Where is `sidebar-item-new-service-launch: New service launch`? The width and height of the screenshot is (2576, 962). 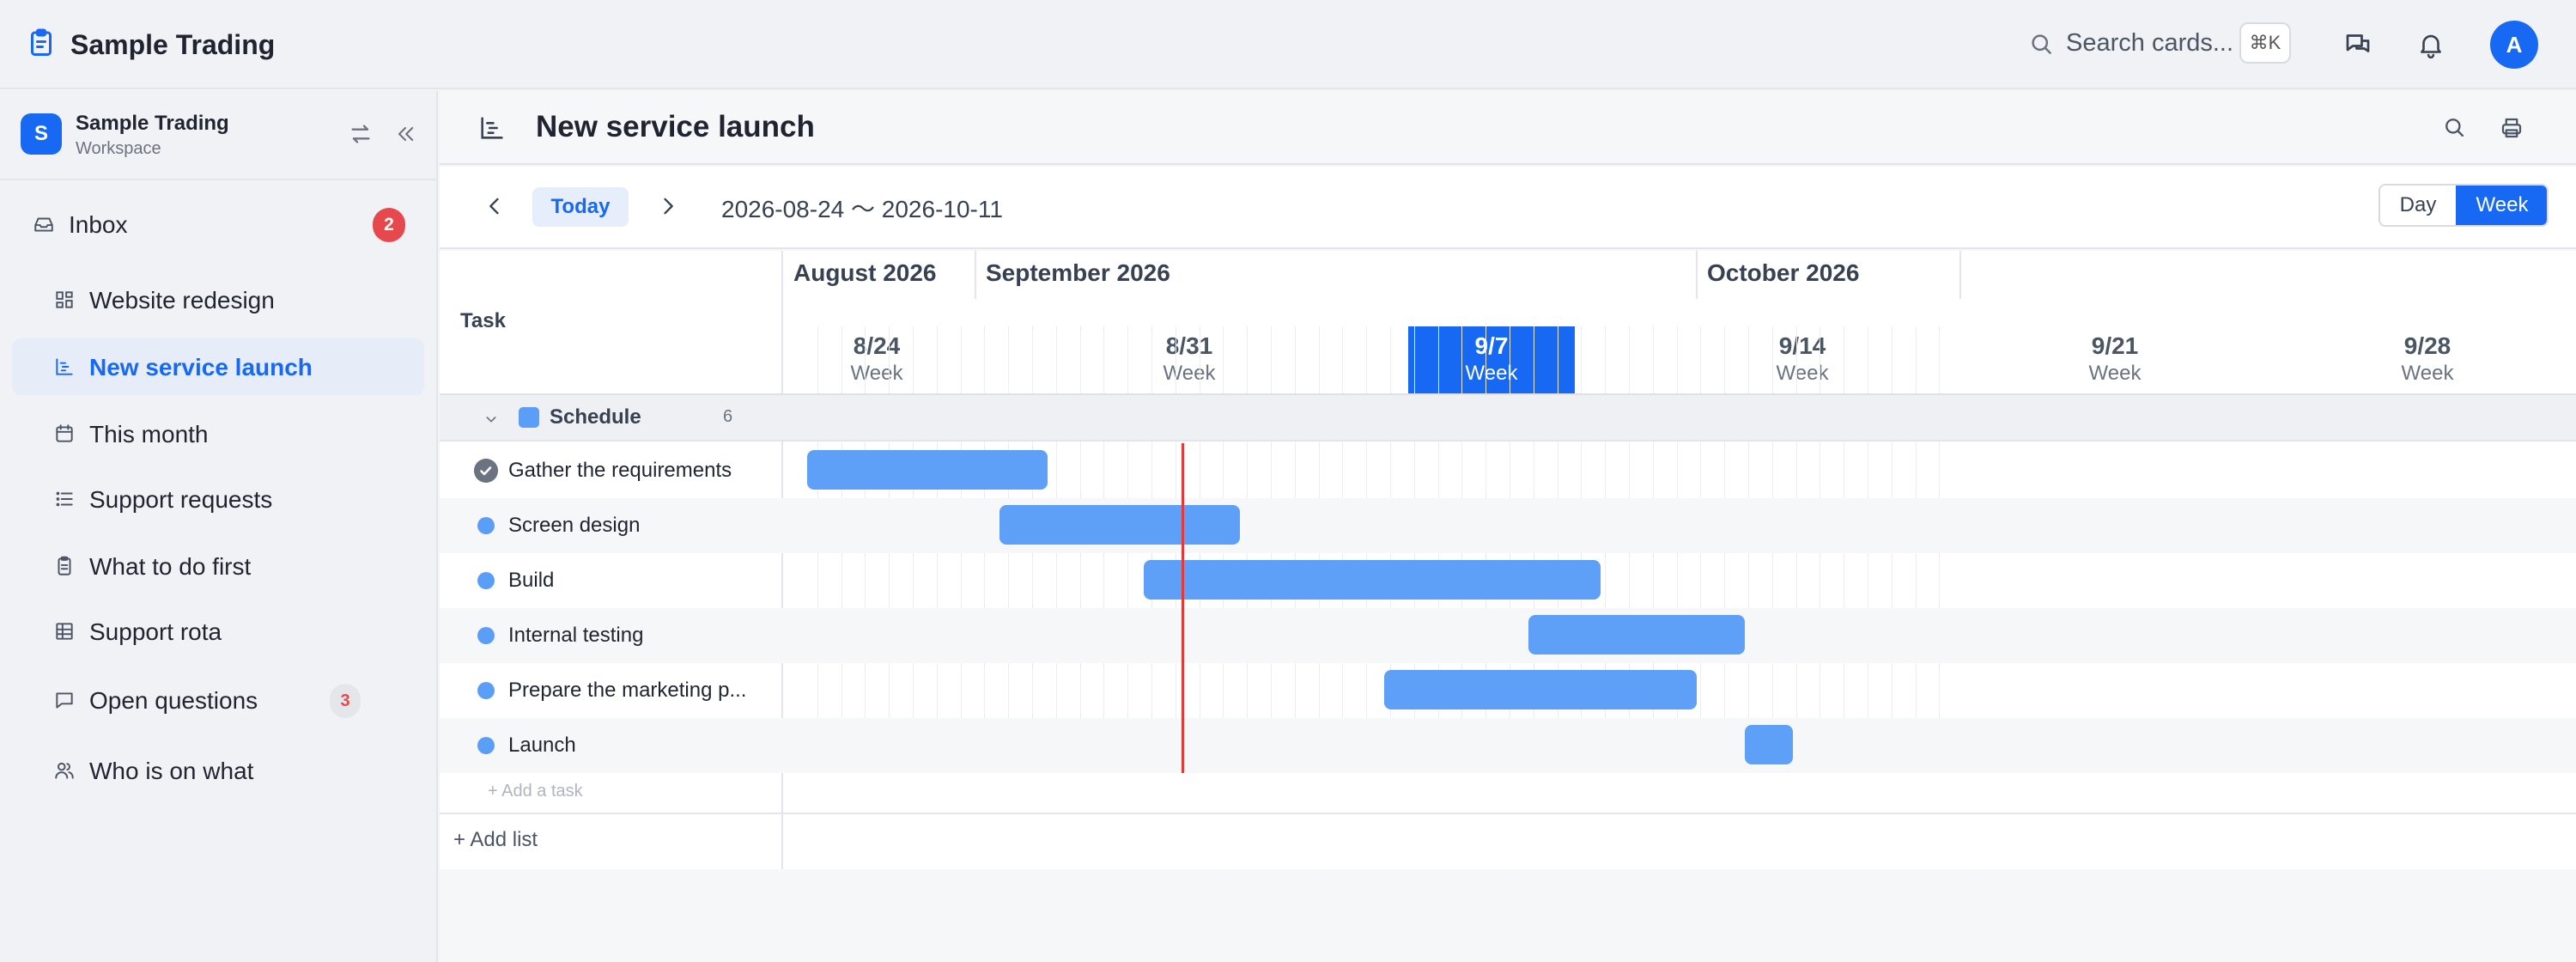 sidebar-item-new-service-launch: New service launch is located at coordinates (218, 366).